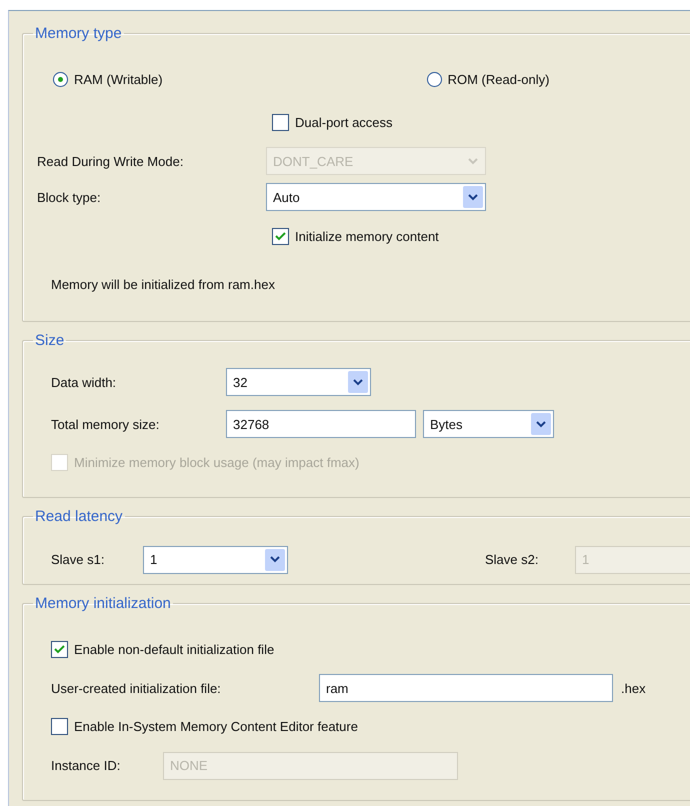  I want to click on checkbox-label: Initialize memory content, so click(367, 236).